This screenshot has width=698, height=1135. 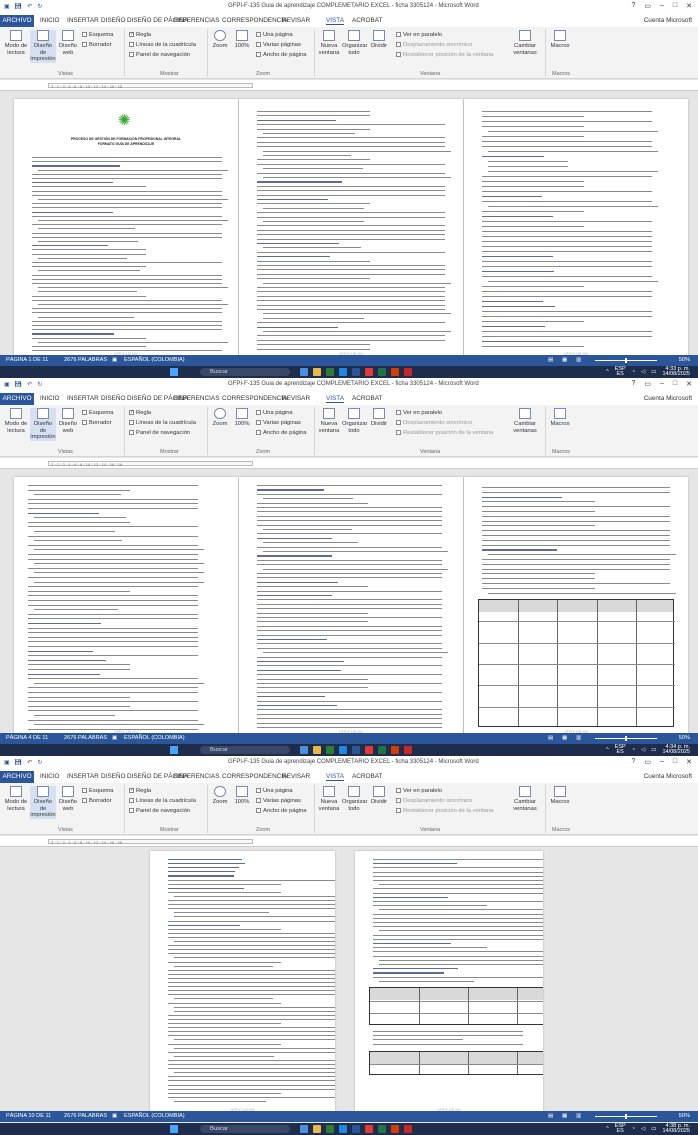 What do you see at coordinates (330, 372) in the screenshot?
I see `store-icon` at bounding box center [330, 372].